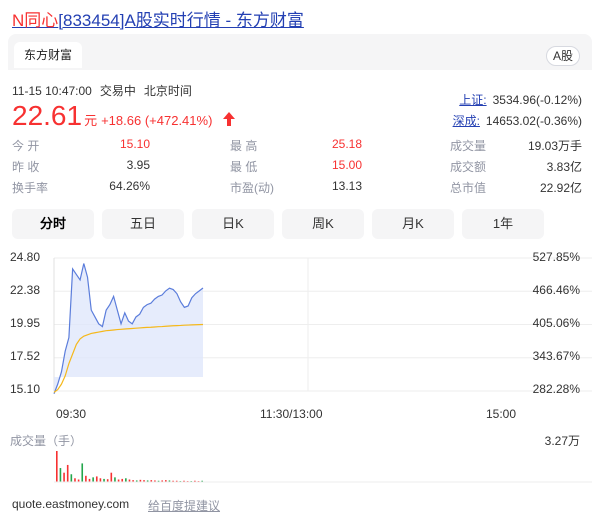 This screenshot has height=515, width=600. I want to click on y-label-0: 24.80, so click(25, 257).